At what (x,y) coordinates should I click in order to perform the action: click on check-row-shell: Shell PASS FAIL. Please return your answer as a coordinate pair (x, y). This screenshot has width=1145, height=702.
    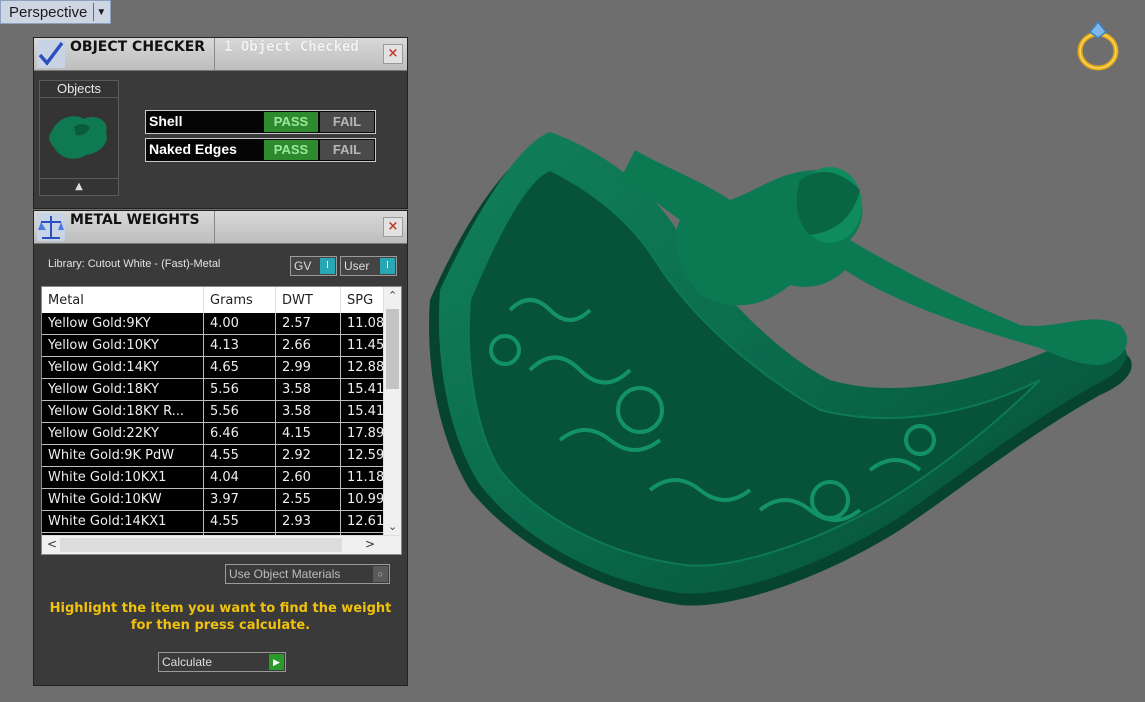
    Looking at the image, I should click on (260, 122).